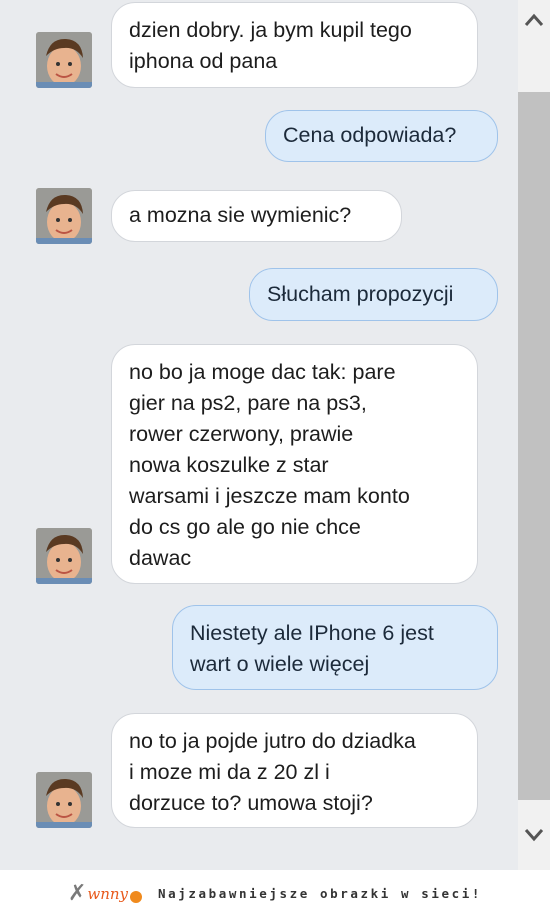 The width and height of the screenshot is (550, 917). What do you see at coordinates (229, 772) in the screenshot?
I see `message-line: i moze mi da z 20 zl i` at bounding box center [229, 772].